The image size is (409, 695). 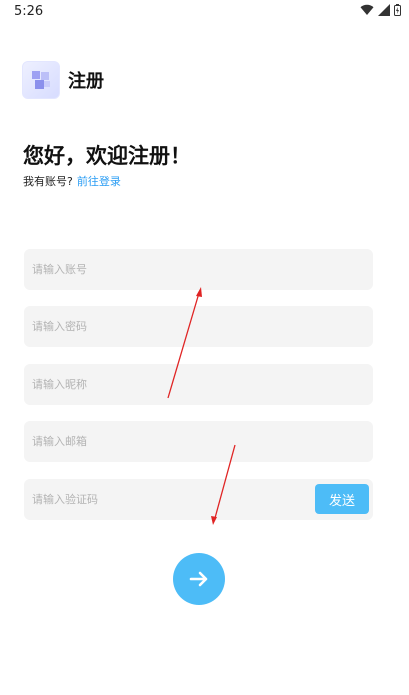 I want to click on nickname-input, so click(x=198, y=384).